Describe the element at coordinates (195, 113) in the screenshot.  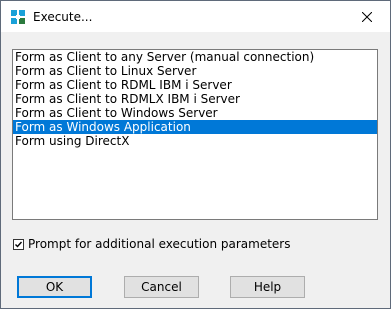
I see `list-item: Form as Client to Windows Server` at that location.